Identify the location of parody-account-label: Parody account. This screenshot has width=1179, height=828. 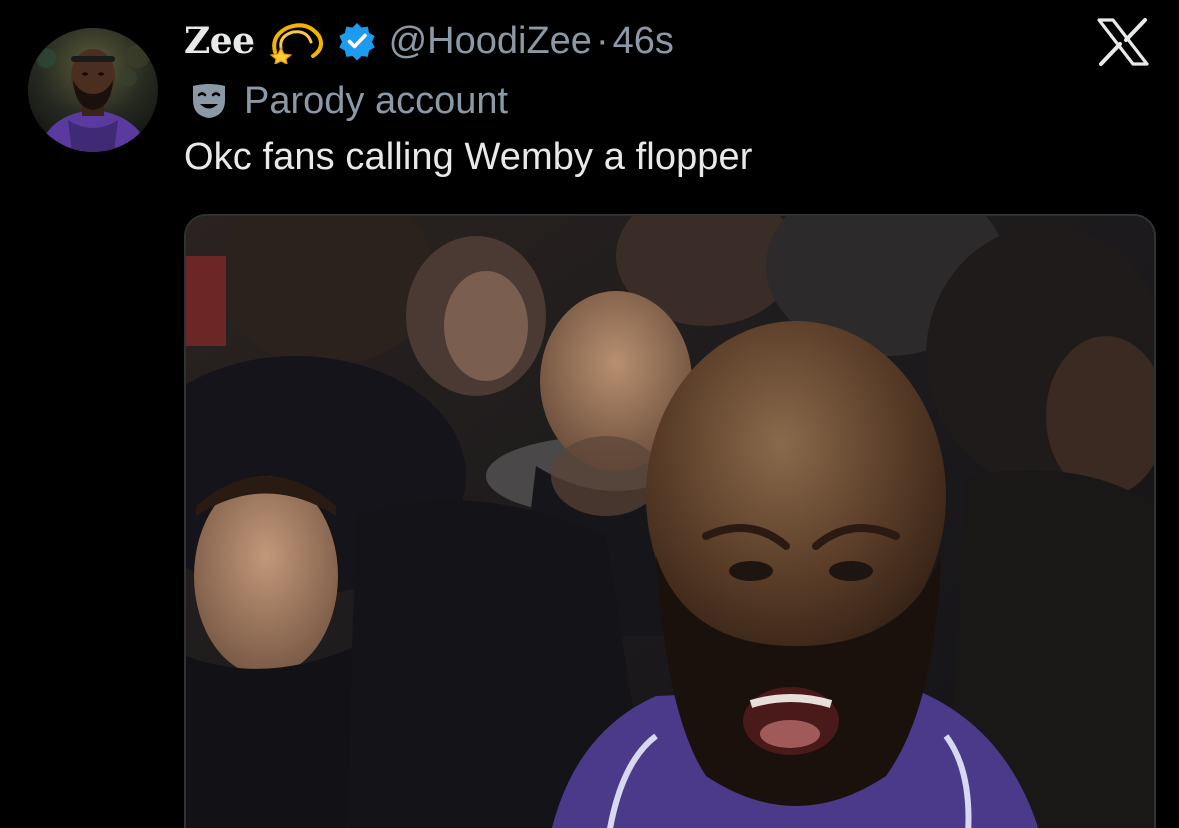
(376, 100).